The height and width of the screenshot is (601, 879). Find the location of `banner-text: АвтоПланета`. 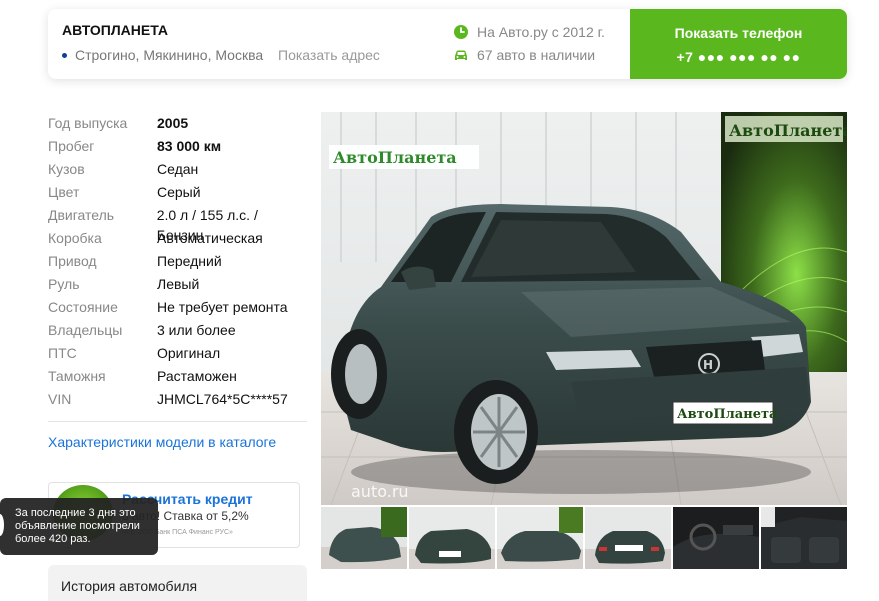

banner-text: АвтоПланета is located at coordinates (788, 130).